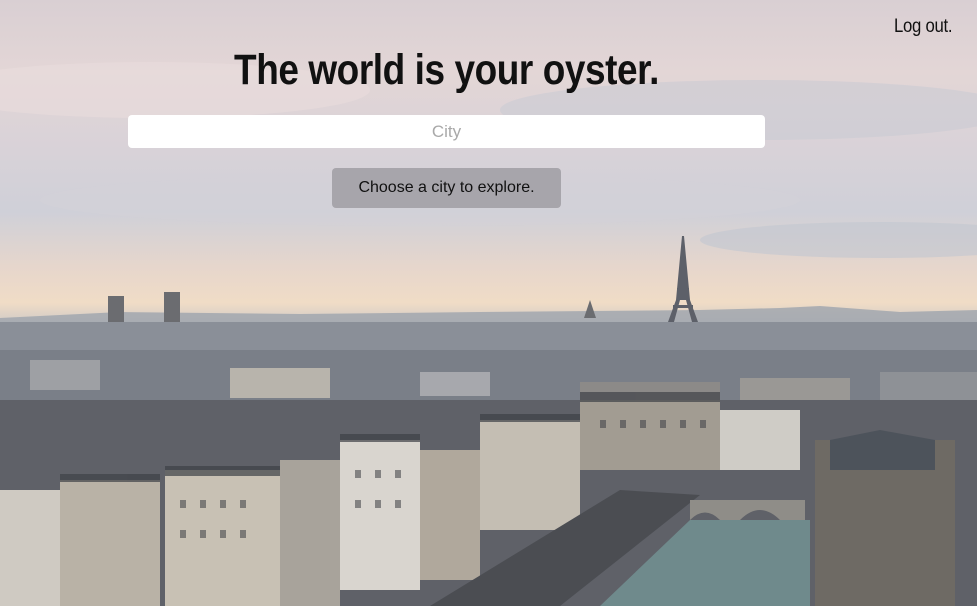 This screenshot has width=977, height=606. Describe the element at coordinates (446, 131) in the screenshot. I see `city-search-input` at that location.